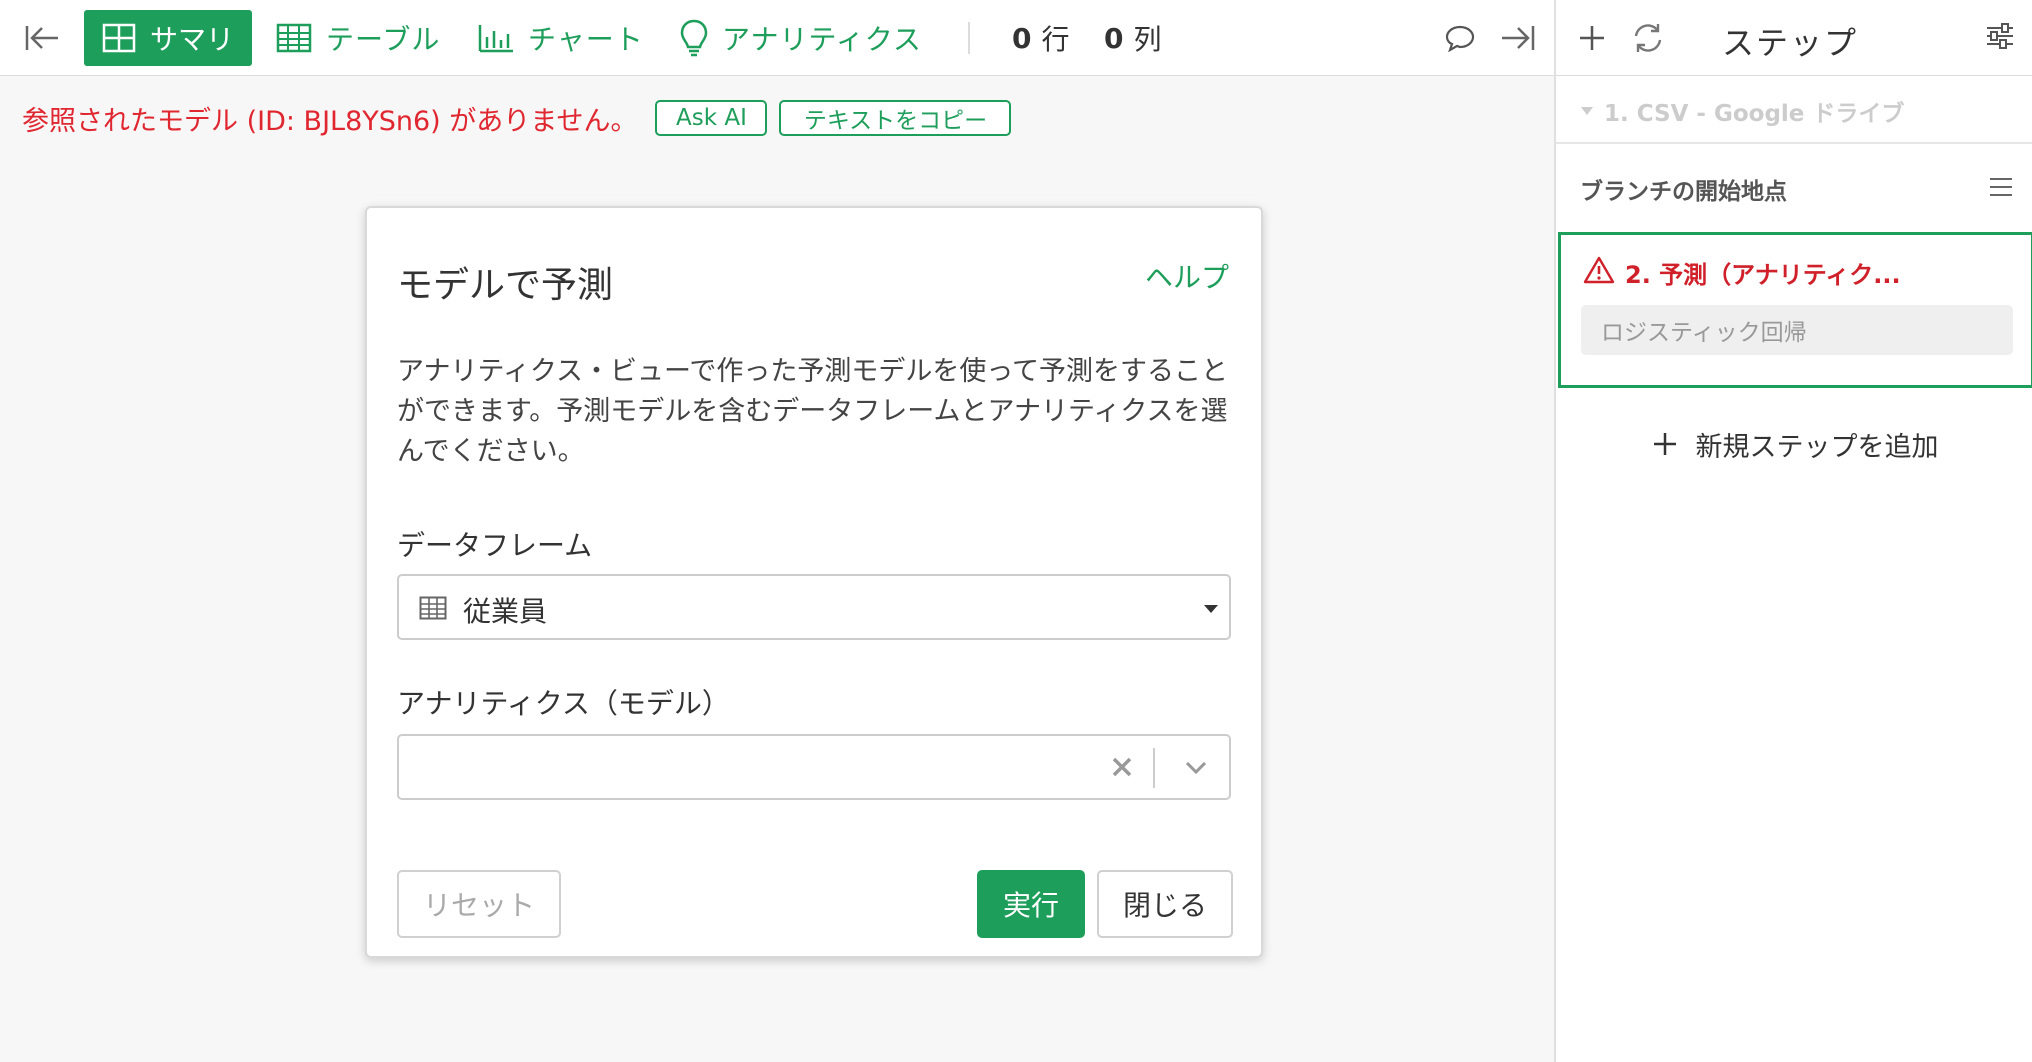  I want to click on comment-button, so click(1460, 38).